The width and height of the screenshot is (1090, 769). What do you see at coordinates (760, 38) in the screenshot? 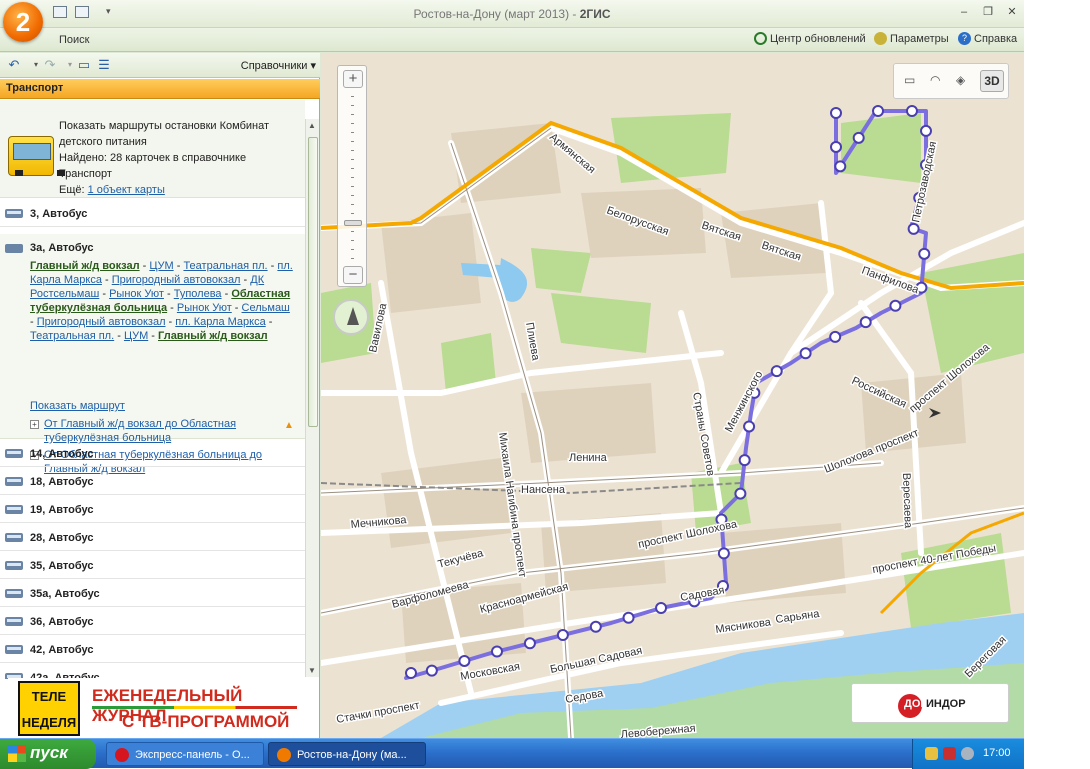
I see `refresh-icon` at bounding box center [760, 38].